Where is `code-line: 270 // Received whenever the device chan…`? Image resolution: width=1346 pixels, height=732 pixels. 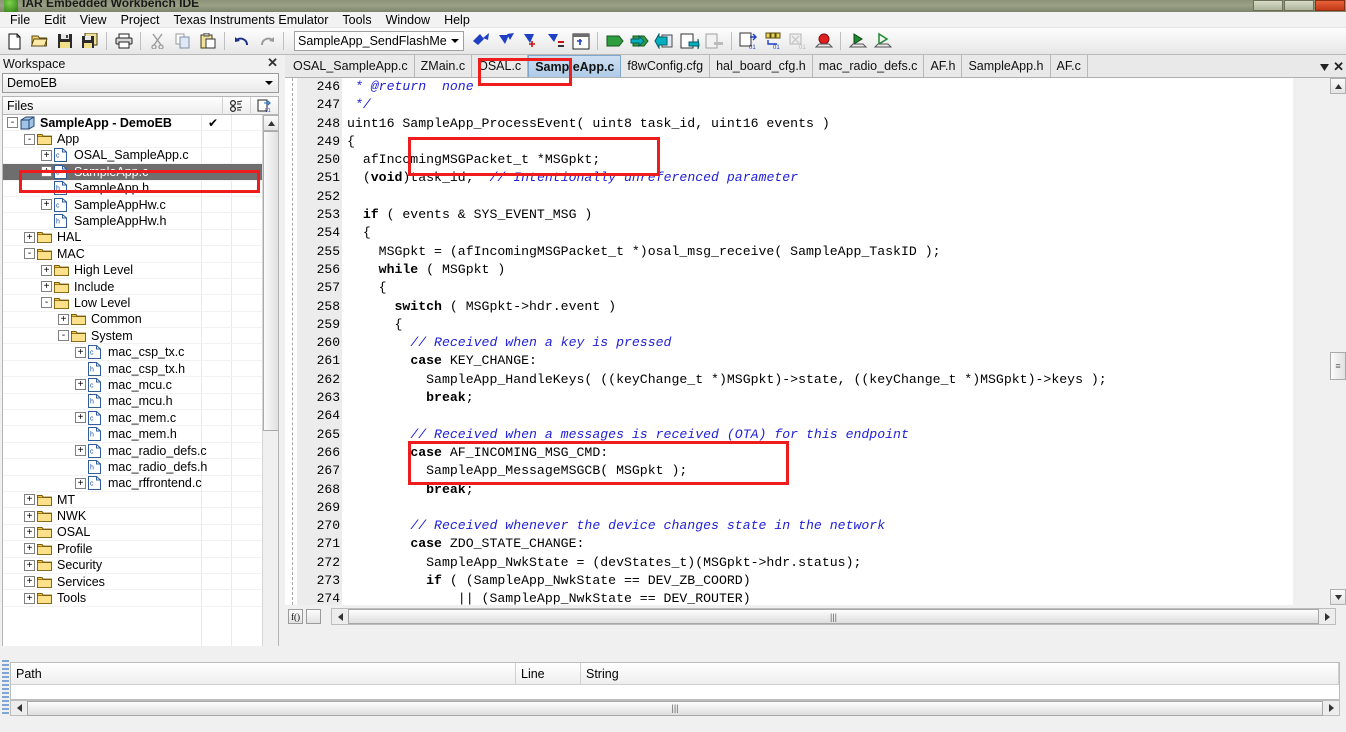 code-line: 270 // Received whenever the device chan… is located at coordinates (815, 526).